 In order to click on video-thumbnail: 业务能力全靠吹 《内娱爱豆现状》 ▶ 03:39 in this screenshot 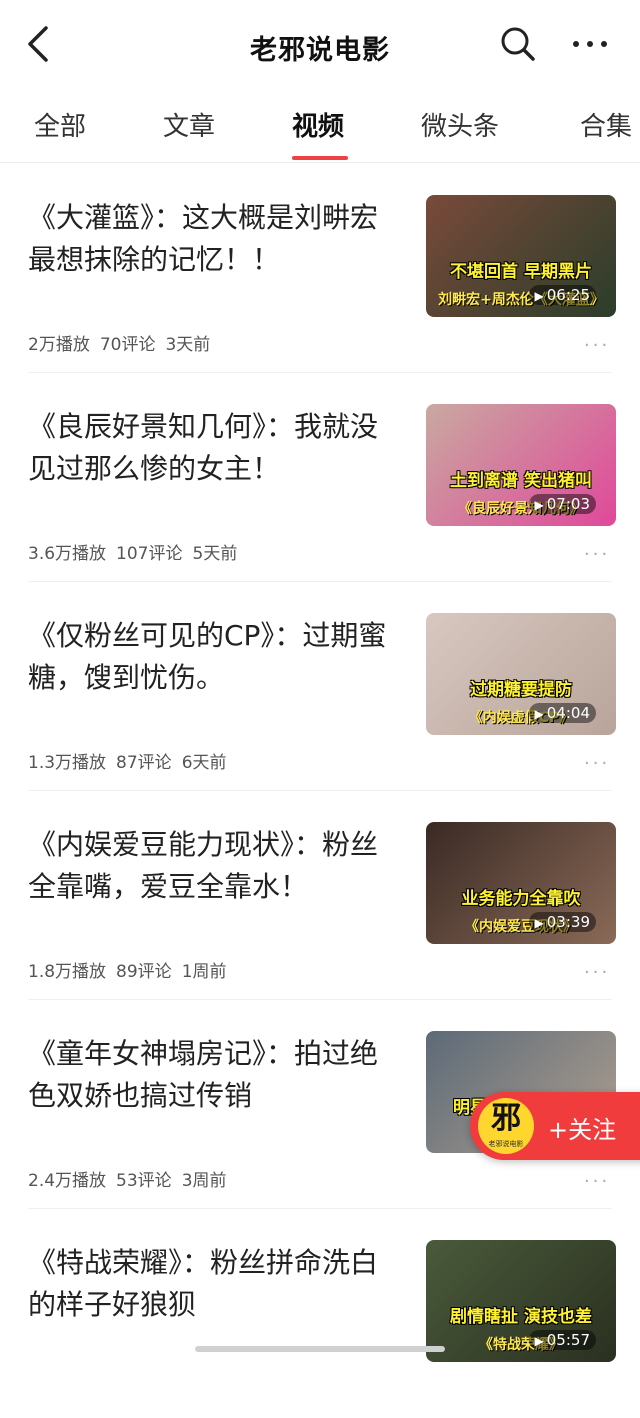, I will do `click(521, 883)`.